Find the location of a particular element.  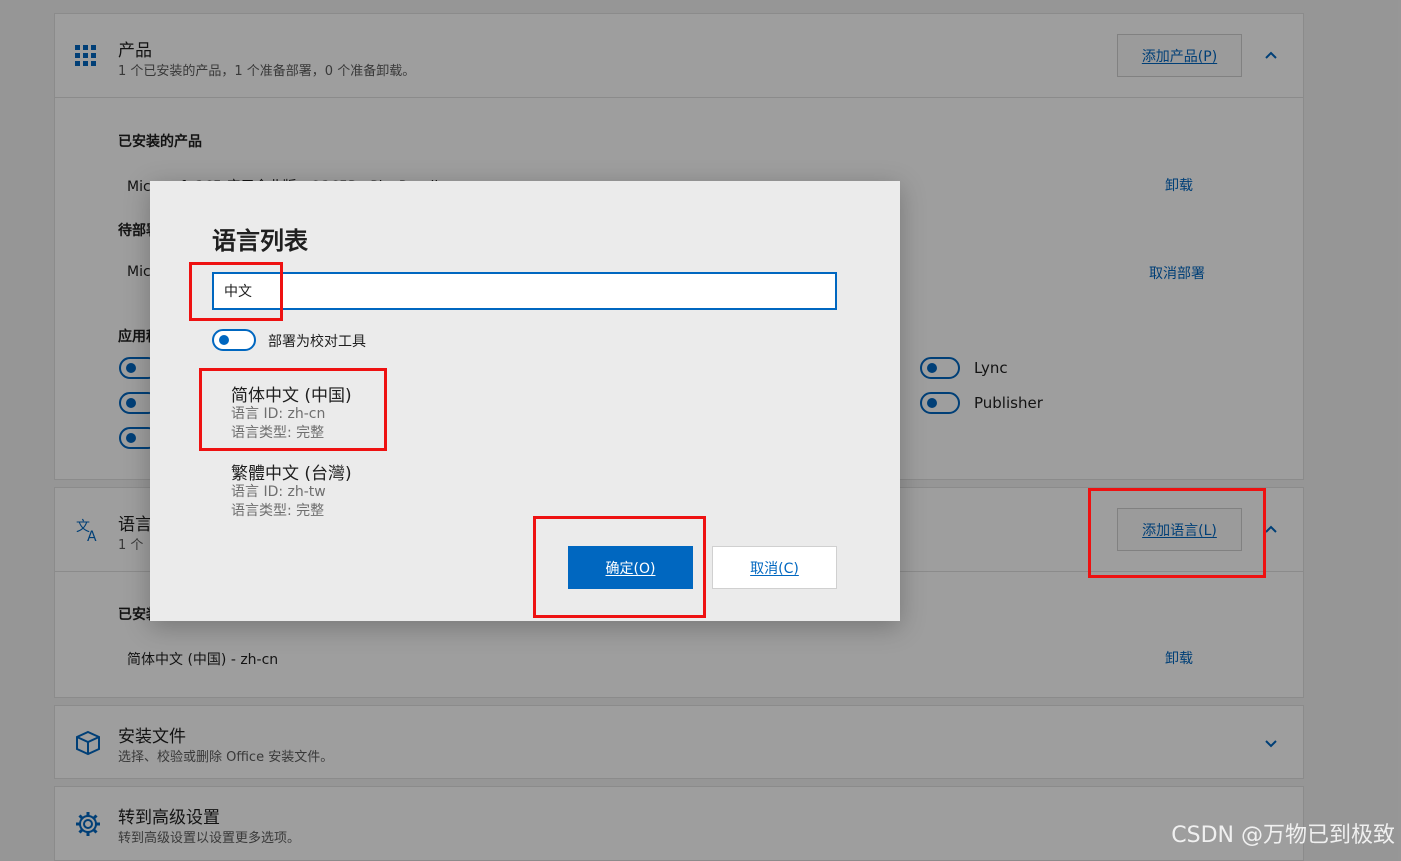

language-id: 语言 ID: zh-cn is located at coordinates (278, 414).